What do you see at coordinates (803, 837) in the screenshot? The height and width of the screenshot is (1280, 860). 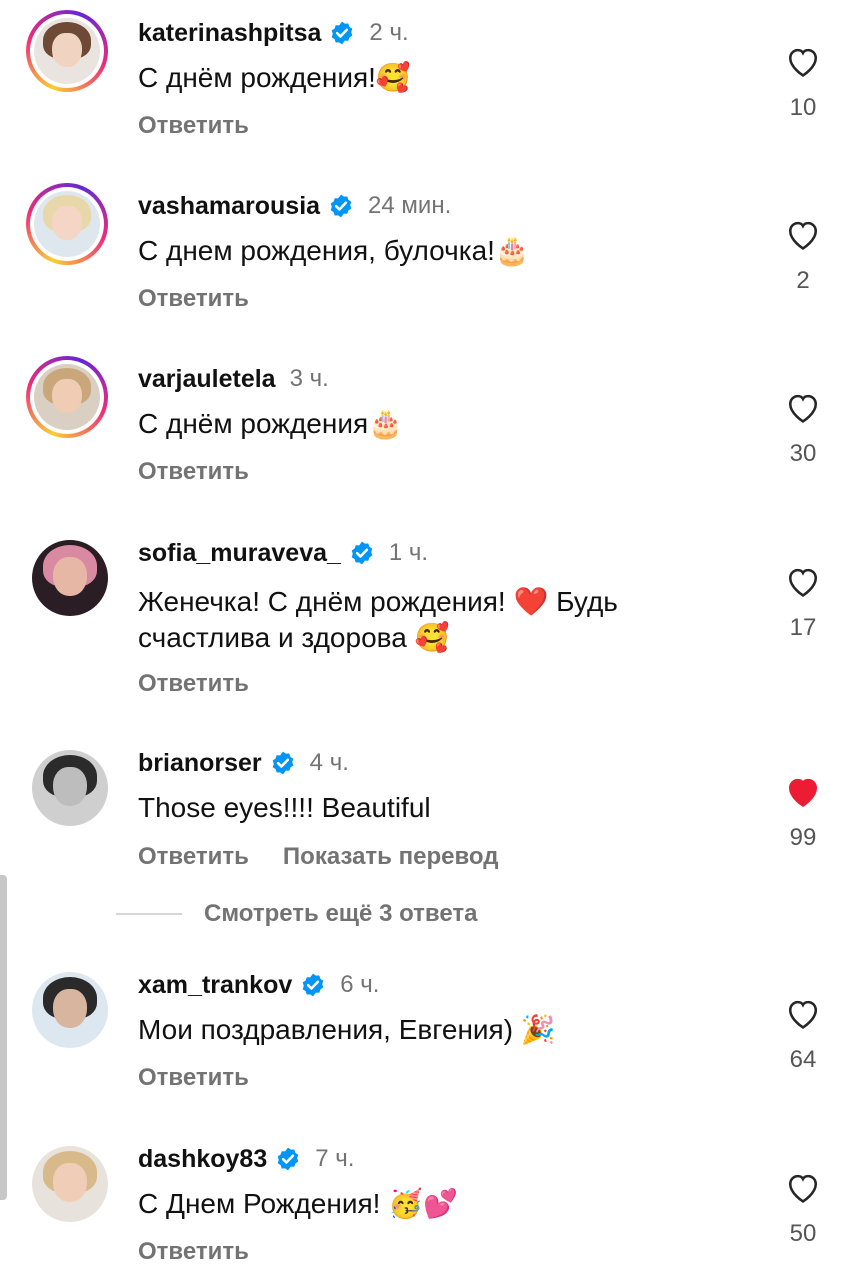 I see `like-count: 99` at bounding box center [803, 837].